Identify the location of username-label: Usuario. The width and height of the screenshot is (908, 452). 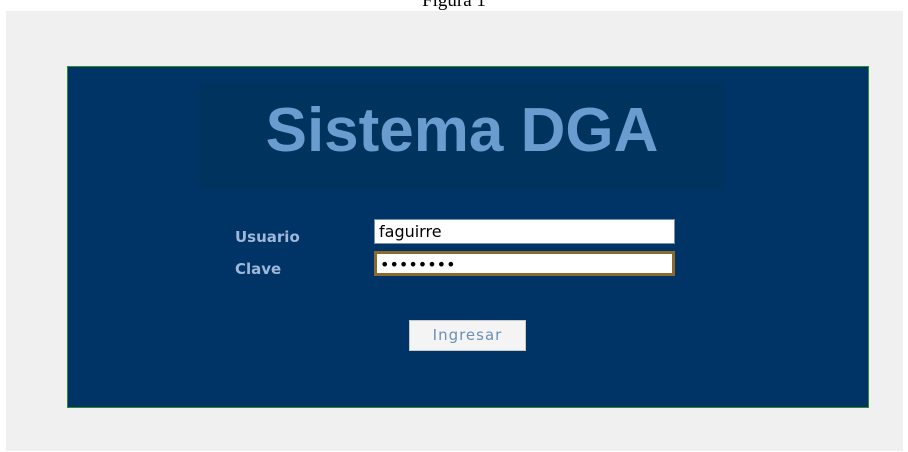
(267, 237).